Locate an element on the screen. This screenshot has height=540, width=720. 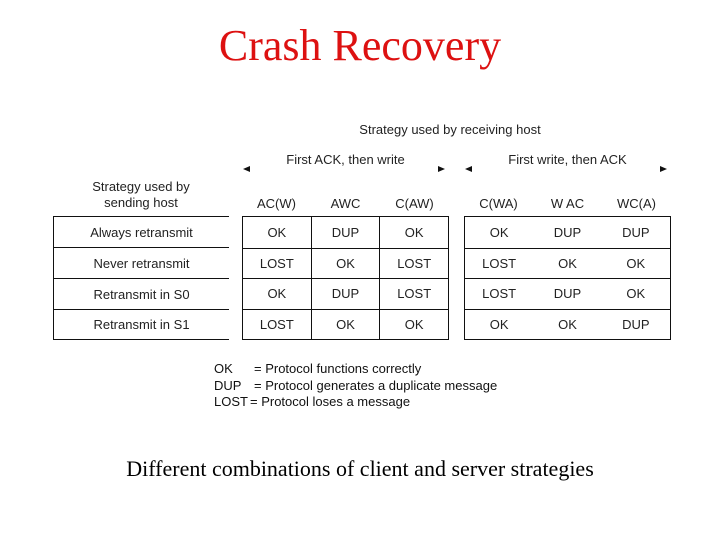
column-header: AWC is located at coordinates (345, 203).